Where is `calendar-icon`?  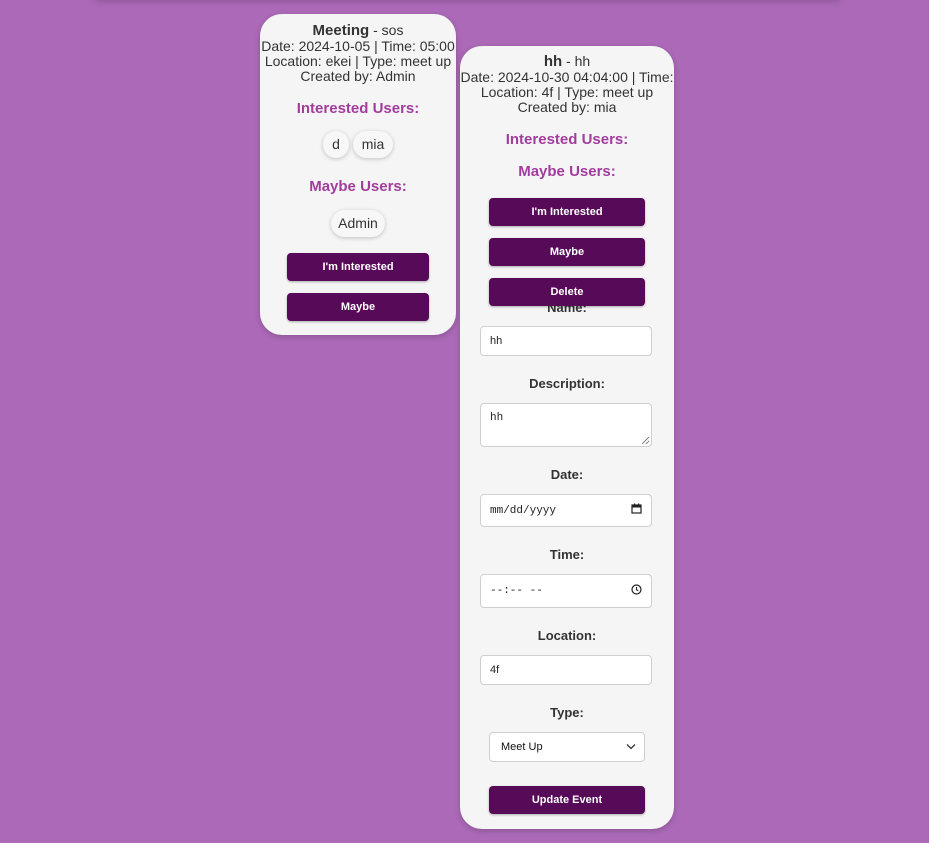
calendar-icon is located at coordinates (636, 510).